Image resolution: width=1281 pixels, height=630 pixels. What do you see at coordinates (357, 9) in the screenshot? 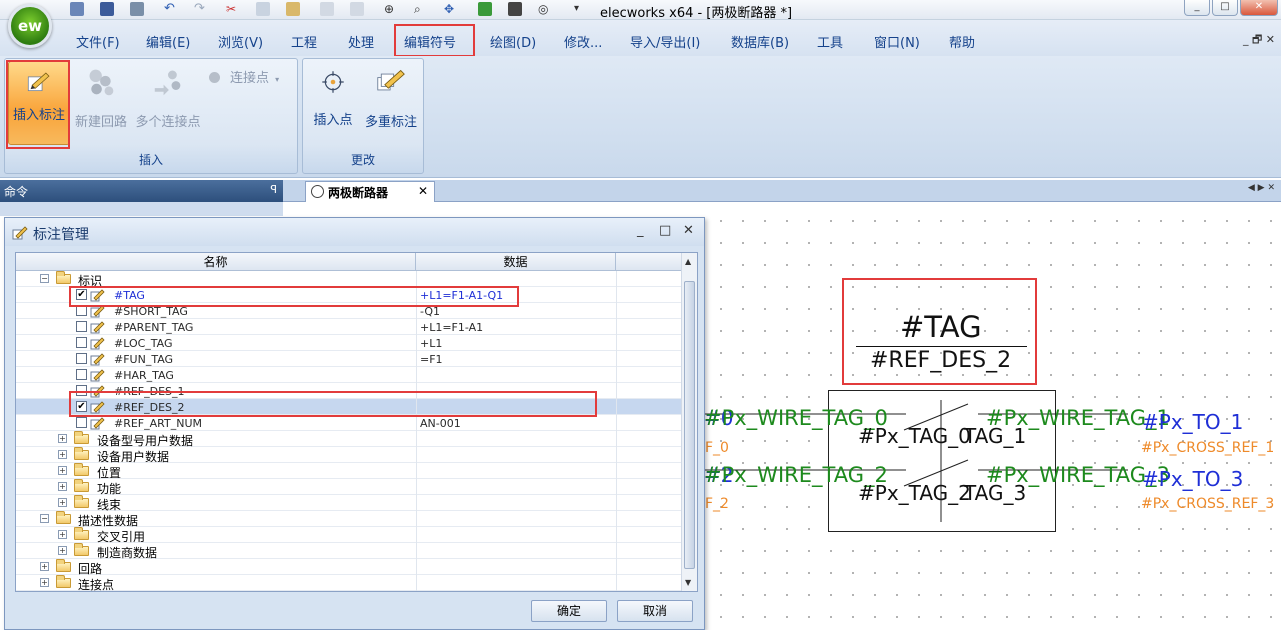
I see `forward-icon` at bounding box center [357, 9].